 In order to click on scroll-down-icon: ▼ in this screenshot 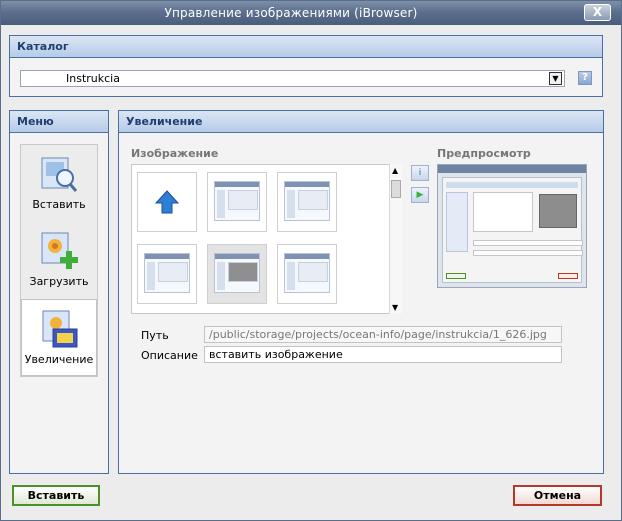, I will do `click(395, 307)`.